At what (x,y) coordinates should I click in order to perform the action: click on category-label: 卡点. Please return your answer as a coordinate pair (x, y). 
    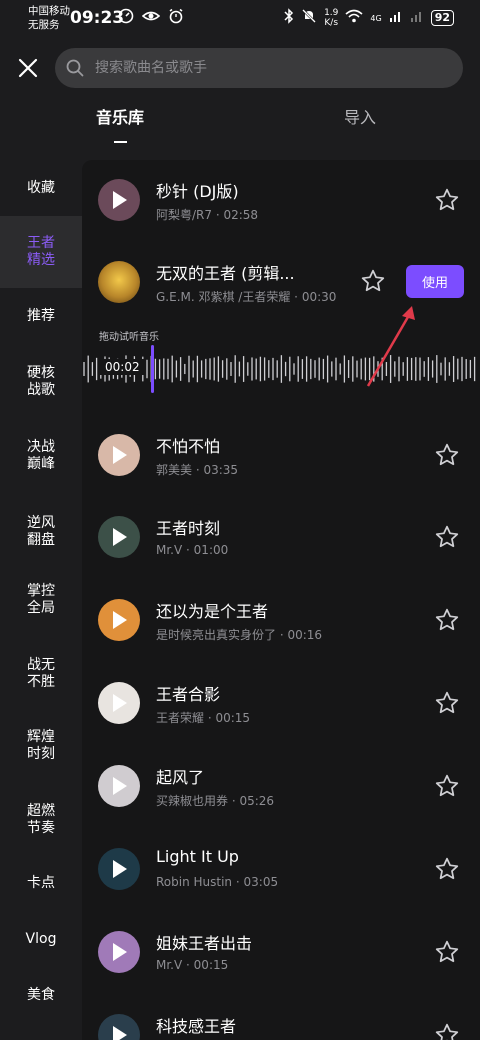
    Looking at the image, I should click on (41, 882).